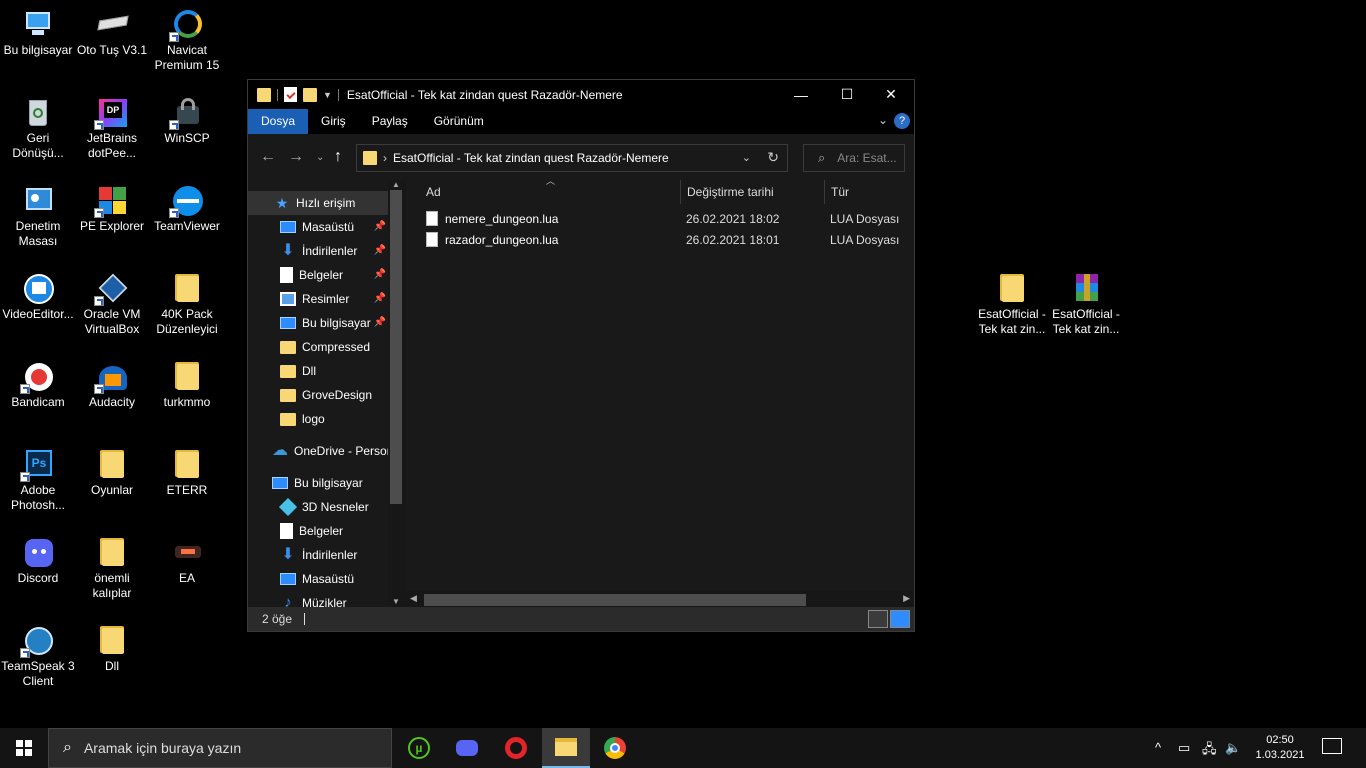  Describe the element at coordinates (318, 483) in the screenshot. I see `nav-this-pc: Bu bilgisayar` at that location.